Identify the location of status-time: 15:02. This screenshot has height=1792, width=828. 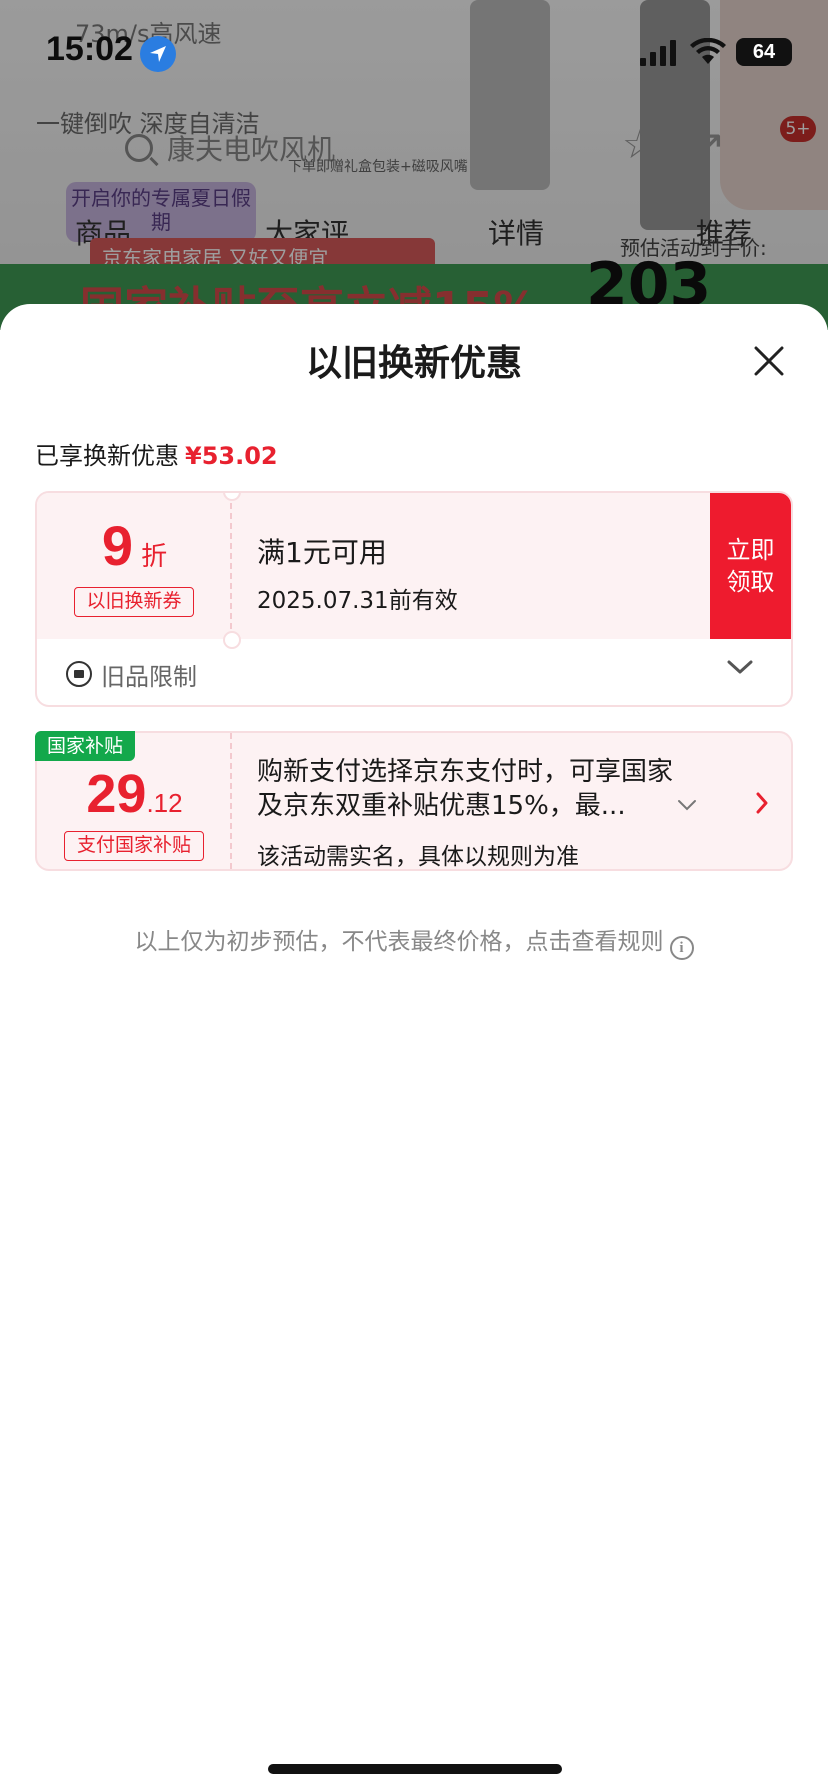
(89, 49).